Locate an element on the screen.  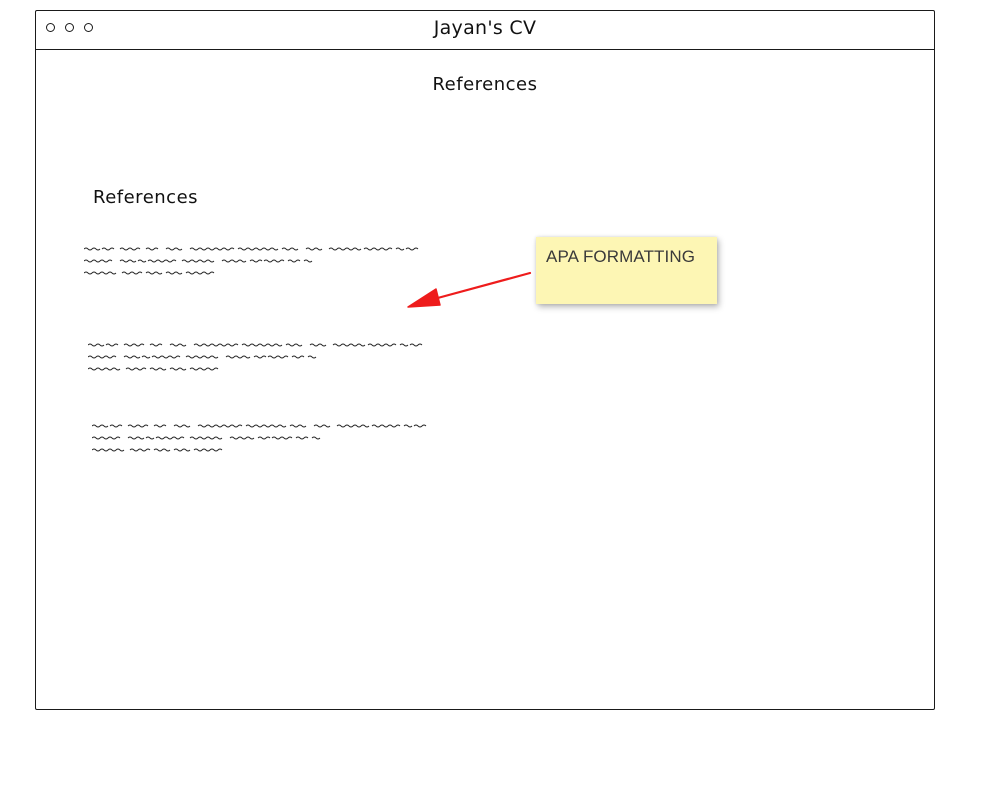
sticky-note: APA FORMATTING is located at coordinates (626, 270).